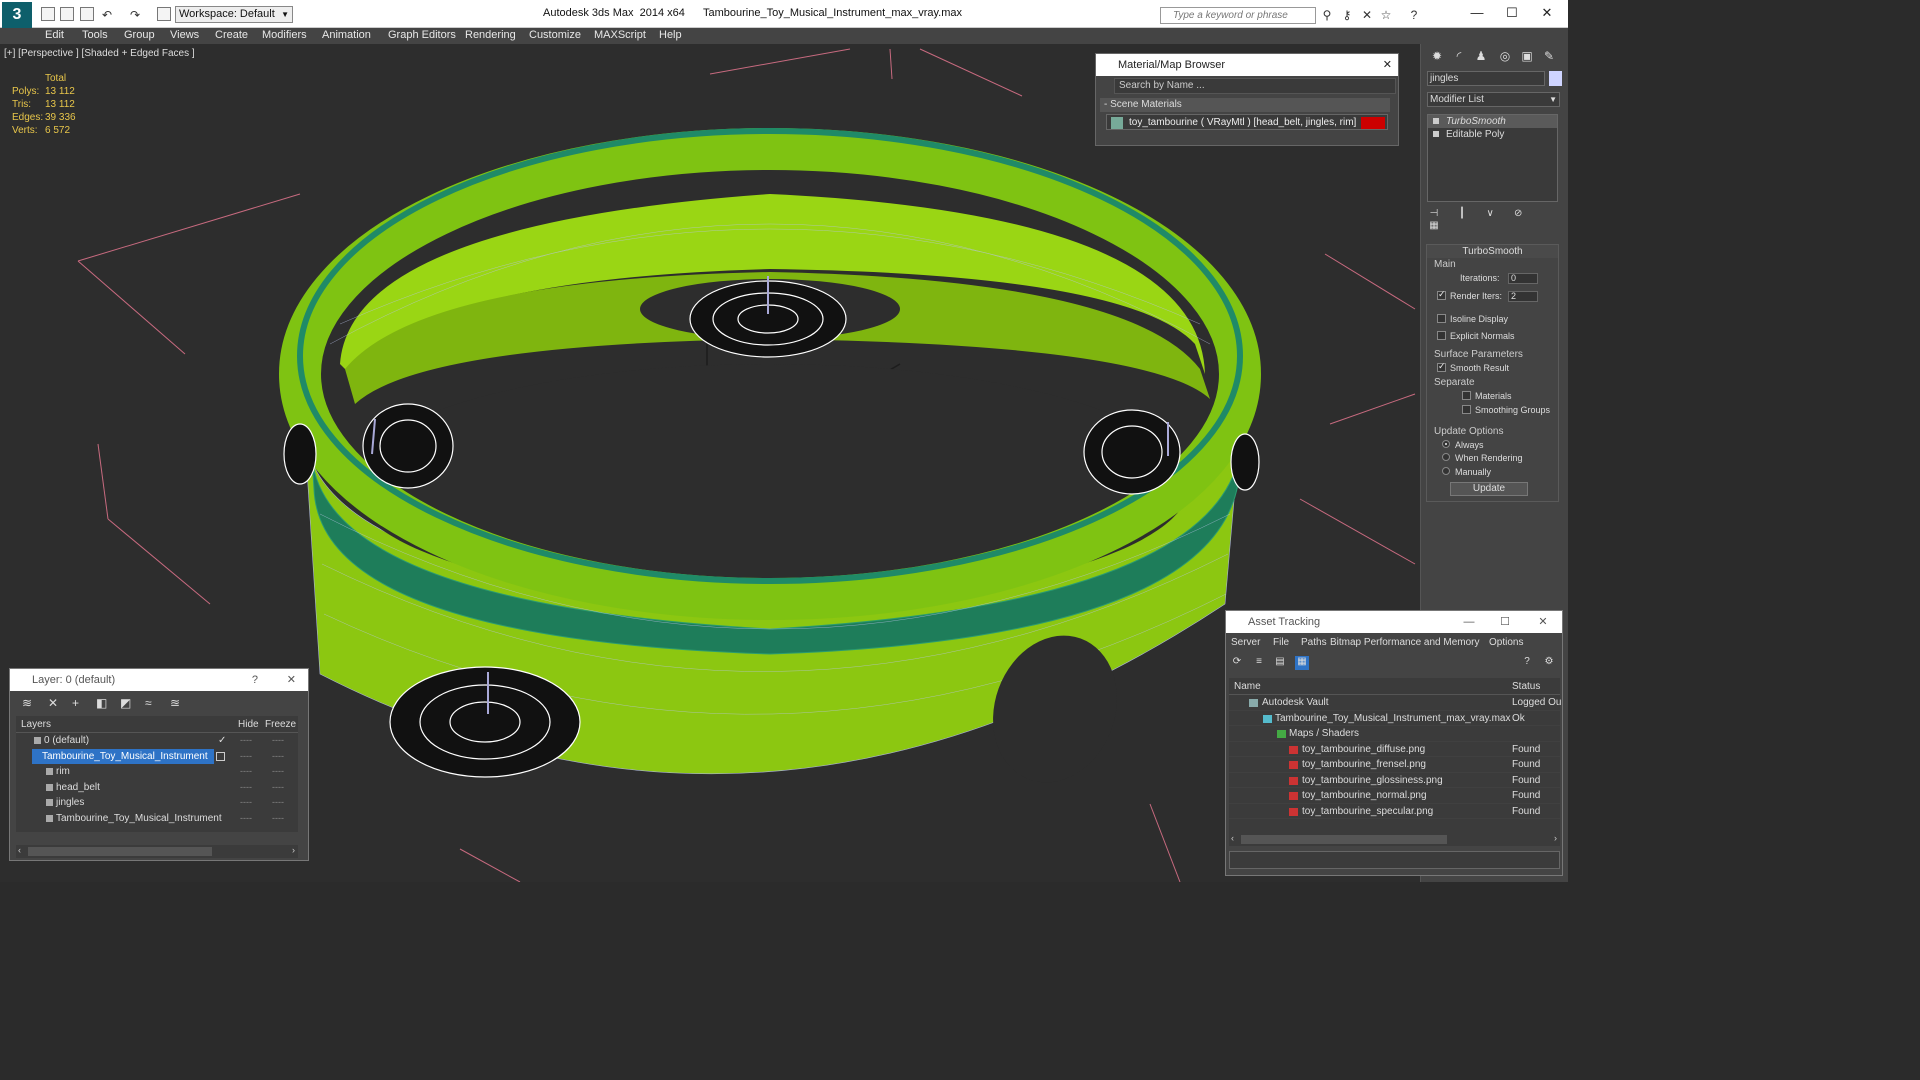 This screenshot has width=1920, height=1080. What do you see at coordinates (1394, 796) in the screenshot?
I see `asset-row: toy_tambourine_normal.png Found` at bounding box center [1394, 796].